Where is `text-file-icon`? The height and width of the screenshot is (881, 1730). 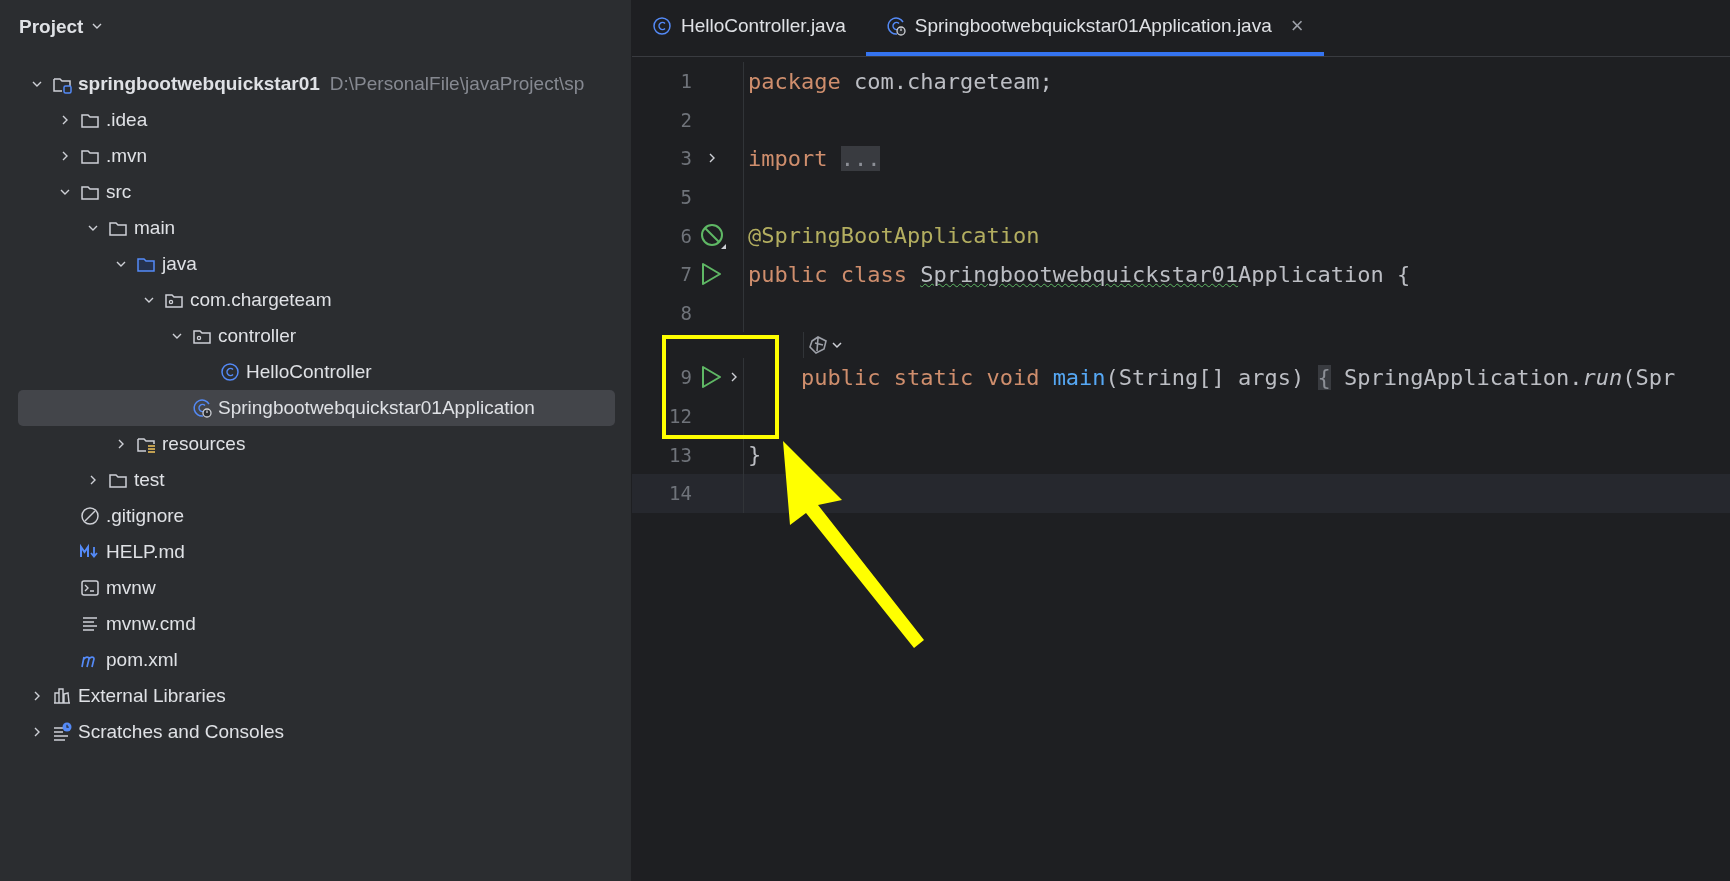
text-file-icon is located at coordinates (90, 624).